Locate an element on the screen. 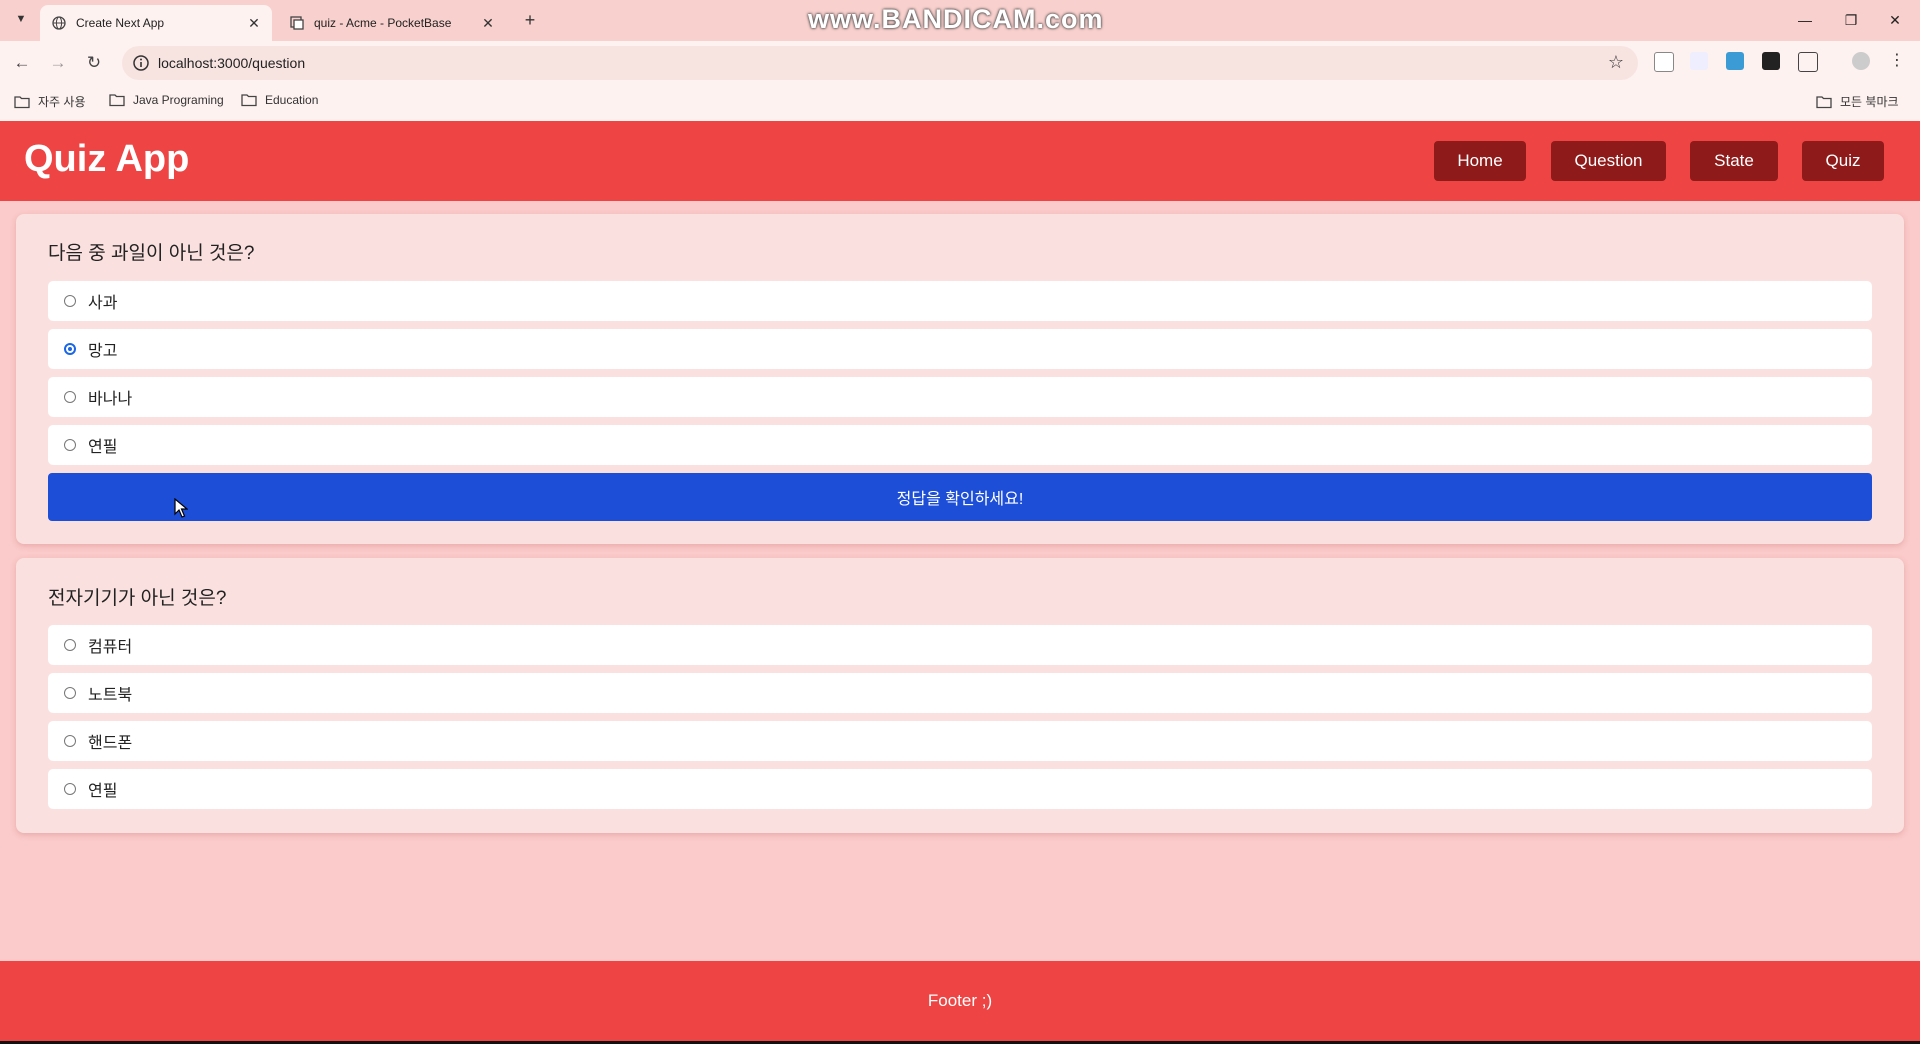 This screenshot has width=1920, height=1044. recorder-watermark: www.BANDICAM.com is located at coordinates (956, 19).